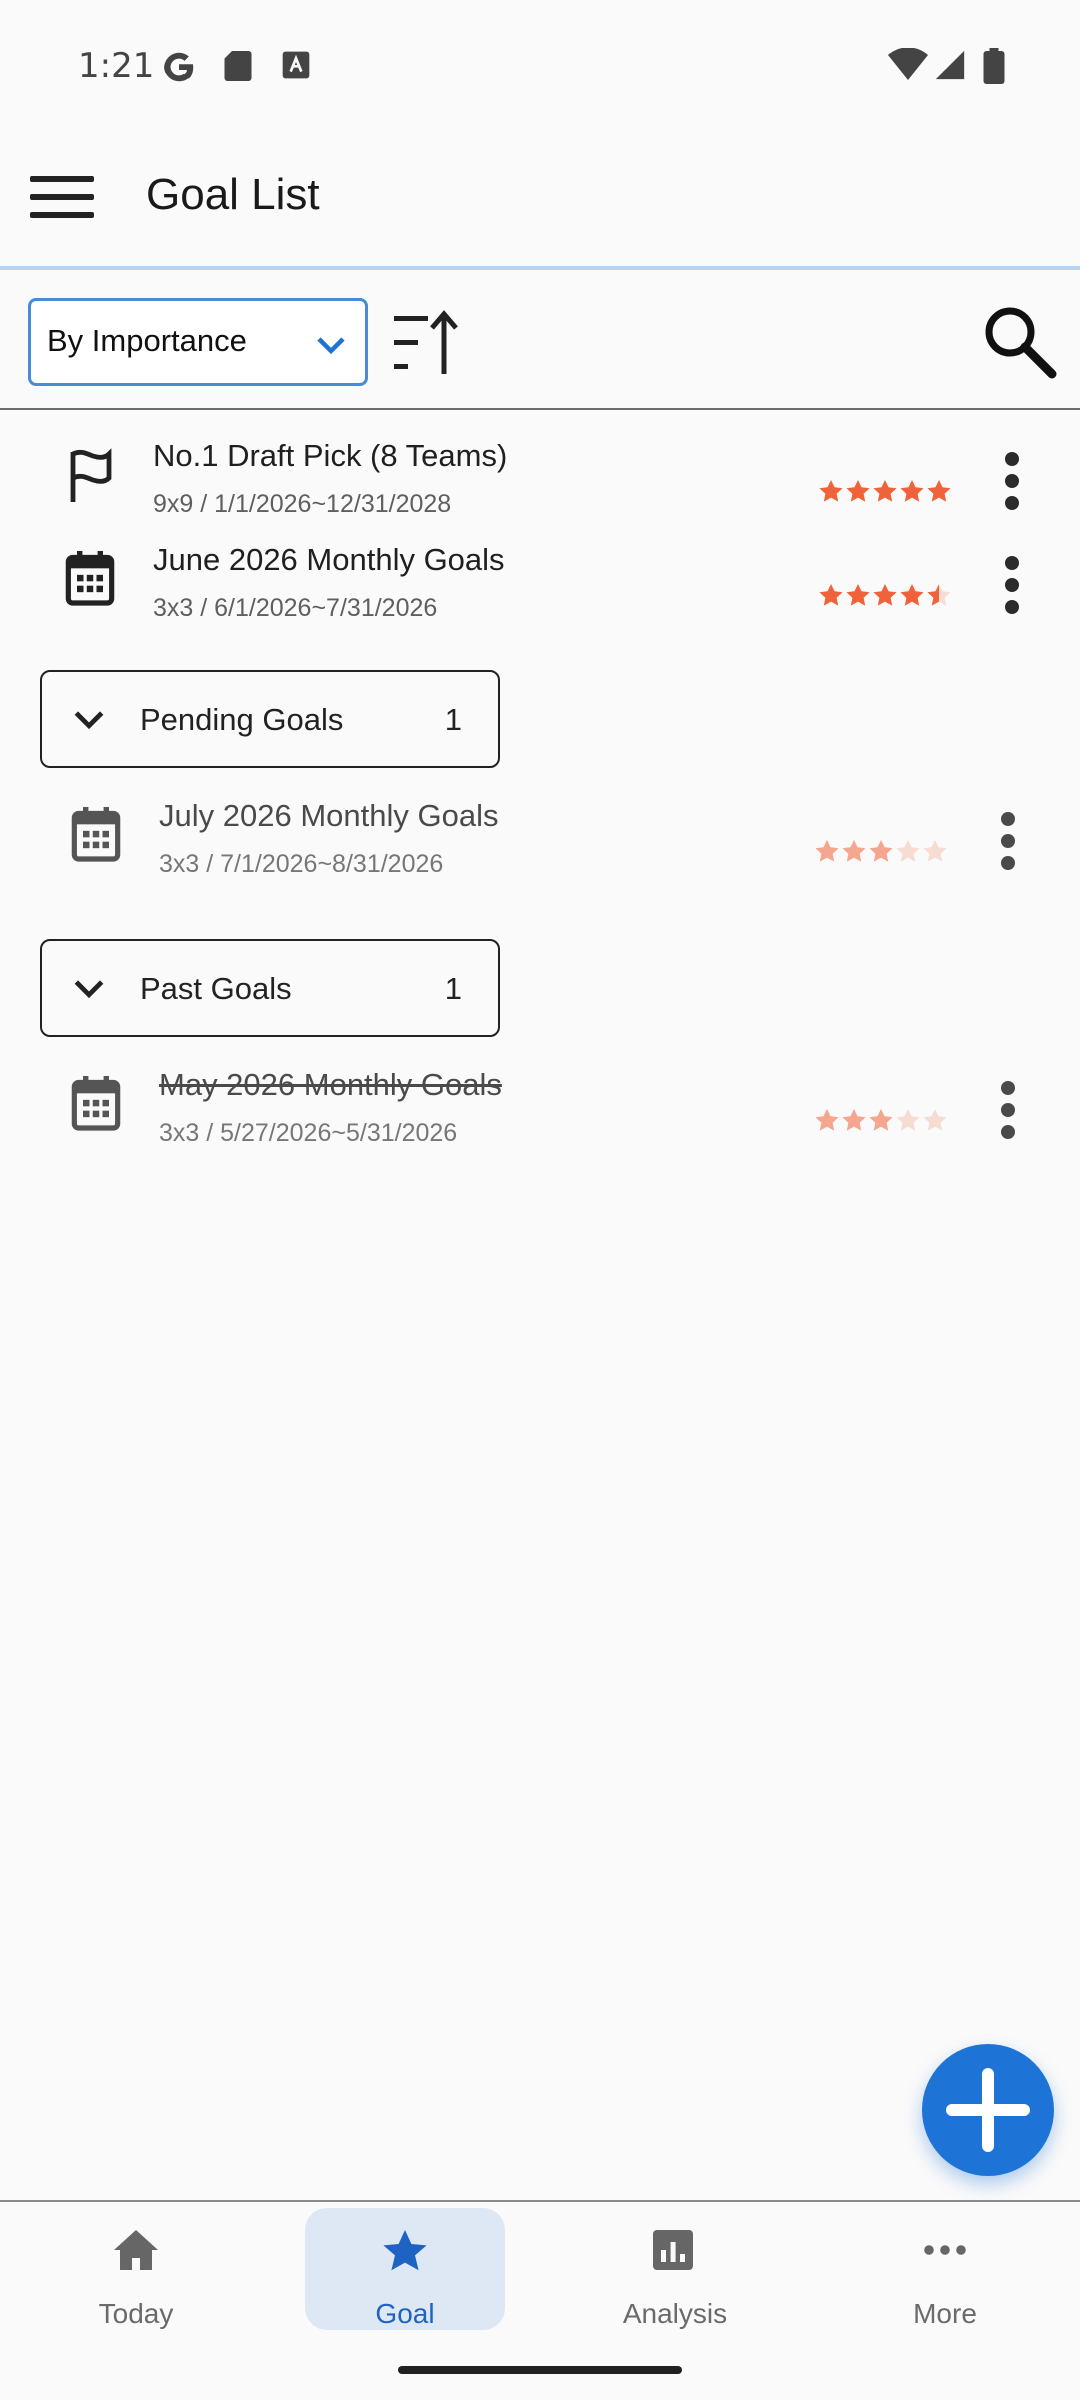 Image resolution: width=1080 pixels, height=2400 pixels. What do you see at coordinates (1018, 340) in the screenshot?
I see `search-icon` at bounding box center [1018, 340].